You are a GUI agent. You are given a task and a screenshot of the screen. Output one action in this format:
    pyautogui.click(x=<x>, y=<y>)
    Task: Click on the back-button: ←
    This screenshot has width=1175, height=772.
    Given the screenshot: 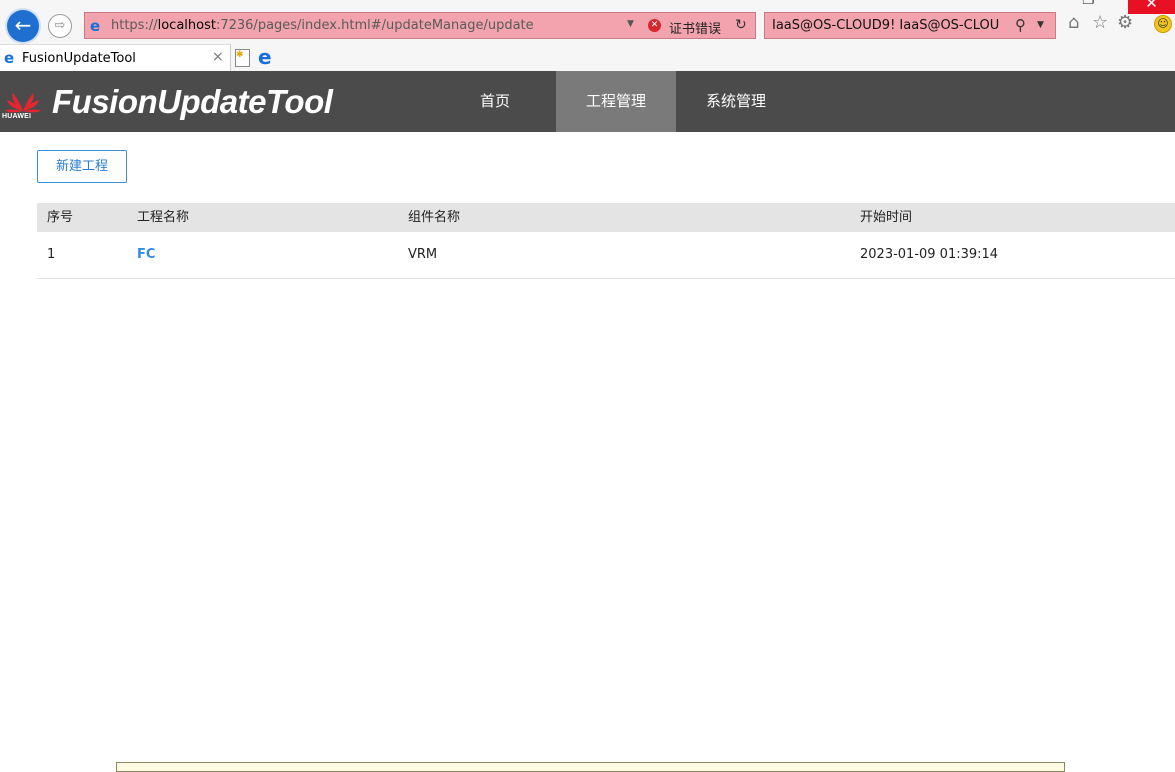 What is the action you would take?
    pyautogui.click(x=23, y=26)
    